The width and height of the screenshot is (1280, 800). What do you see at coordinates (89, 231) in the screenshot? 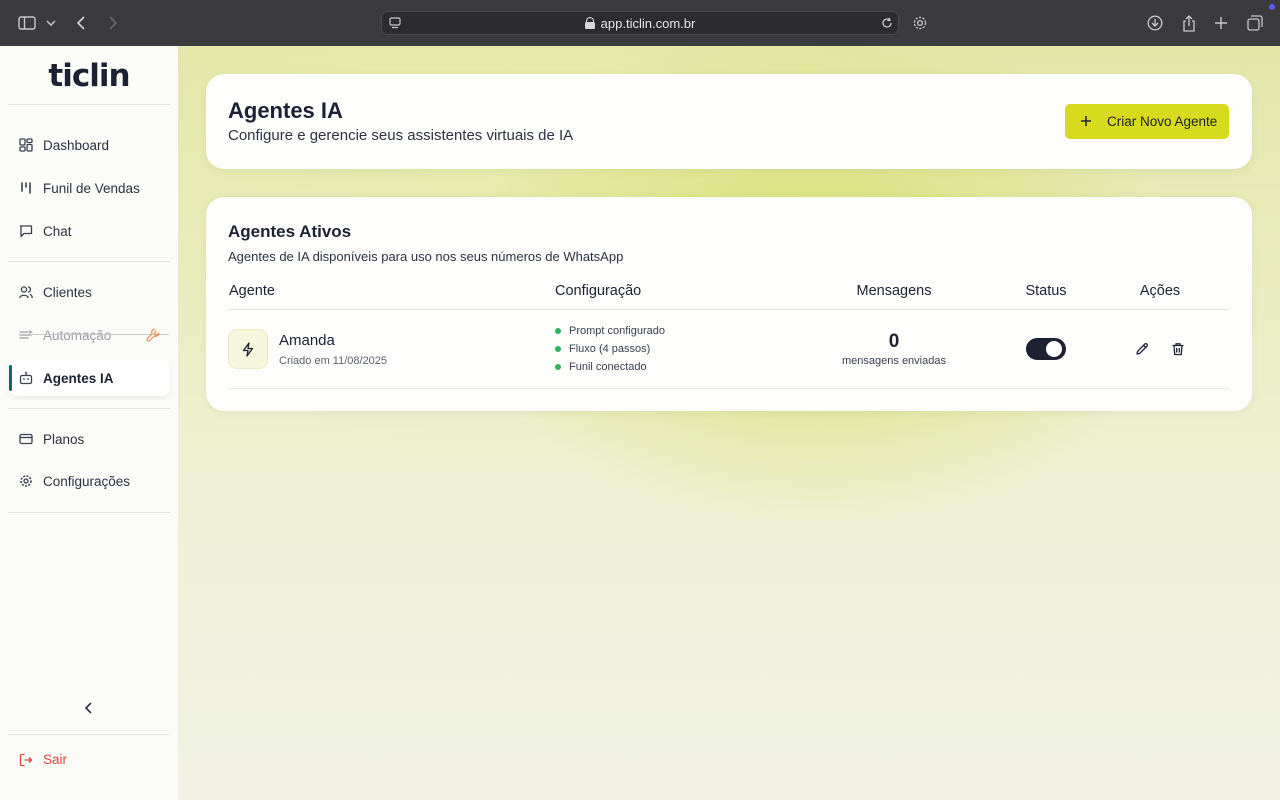
I see `sidebar-item-chat: Chat` at bounding box center [89, 231].